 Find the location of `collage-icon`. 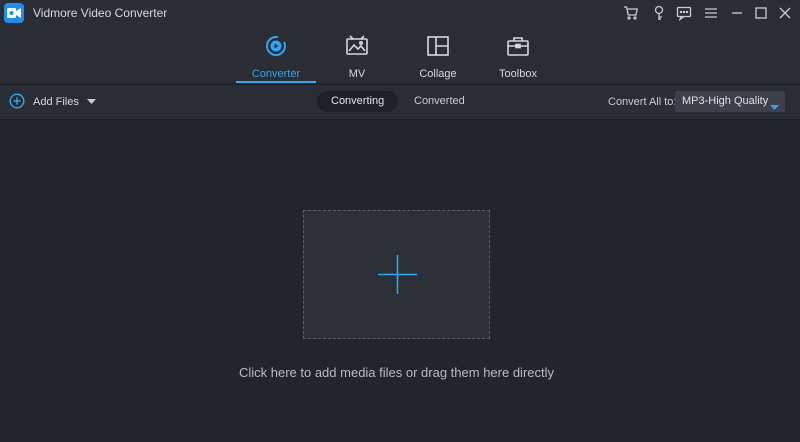

collage-icon is located at coordinates (438, 46).